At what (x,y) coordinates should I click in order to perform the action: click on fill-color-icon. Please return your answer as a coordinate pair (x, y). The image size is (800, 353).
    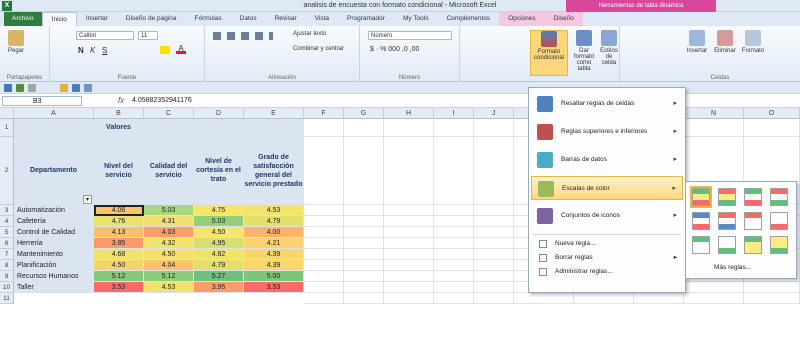
    Looking at the image, I should click on (165, 50).